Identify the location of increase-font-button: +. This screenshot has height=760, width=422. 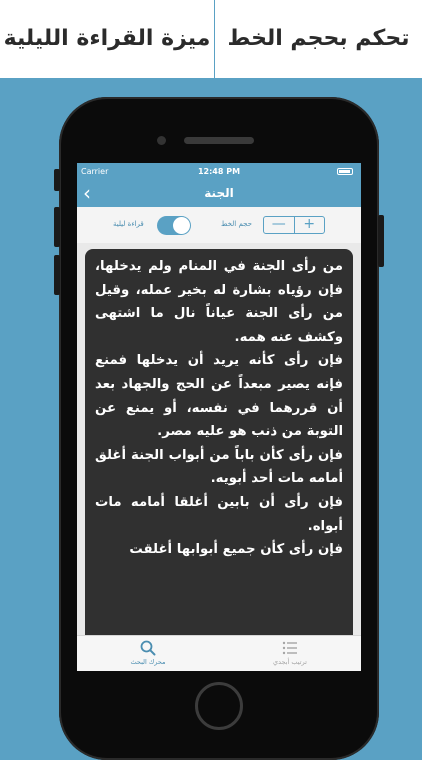
(309, 225).